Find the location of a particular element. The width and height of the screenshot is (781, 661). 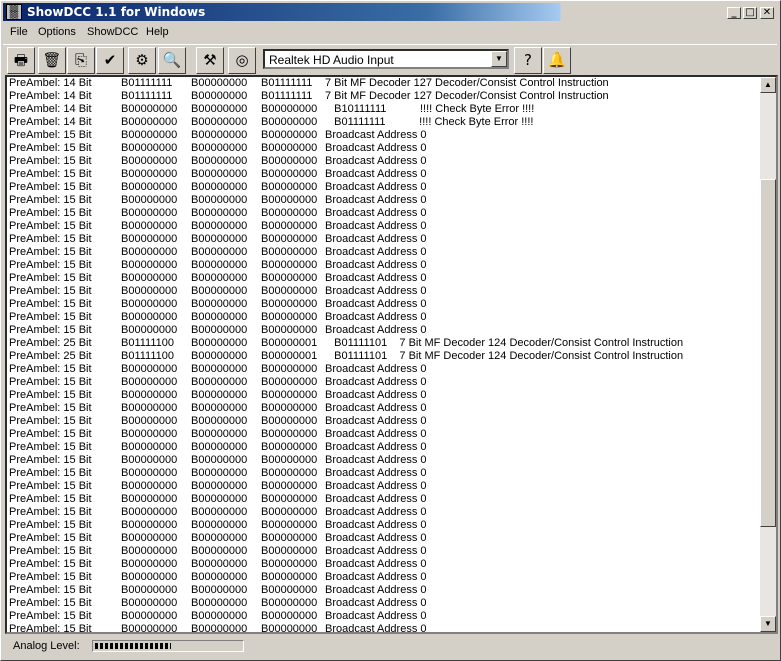

tools-icon: ⚙ is located at coordinates (142, 60).